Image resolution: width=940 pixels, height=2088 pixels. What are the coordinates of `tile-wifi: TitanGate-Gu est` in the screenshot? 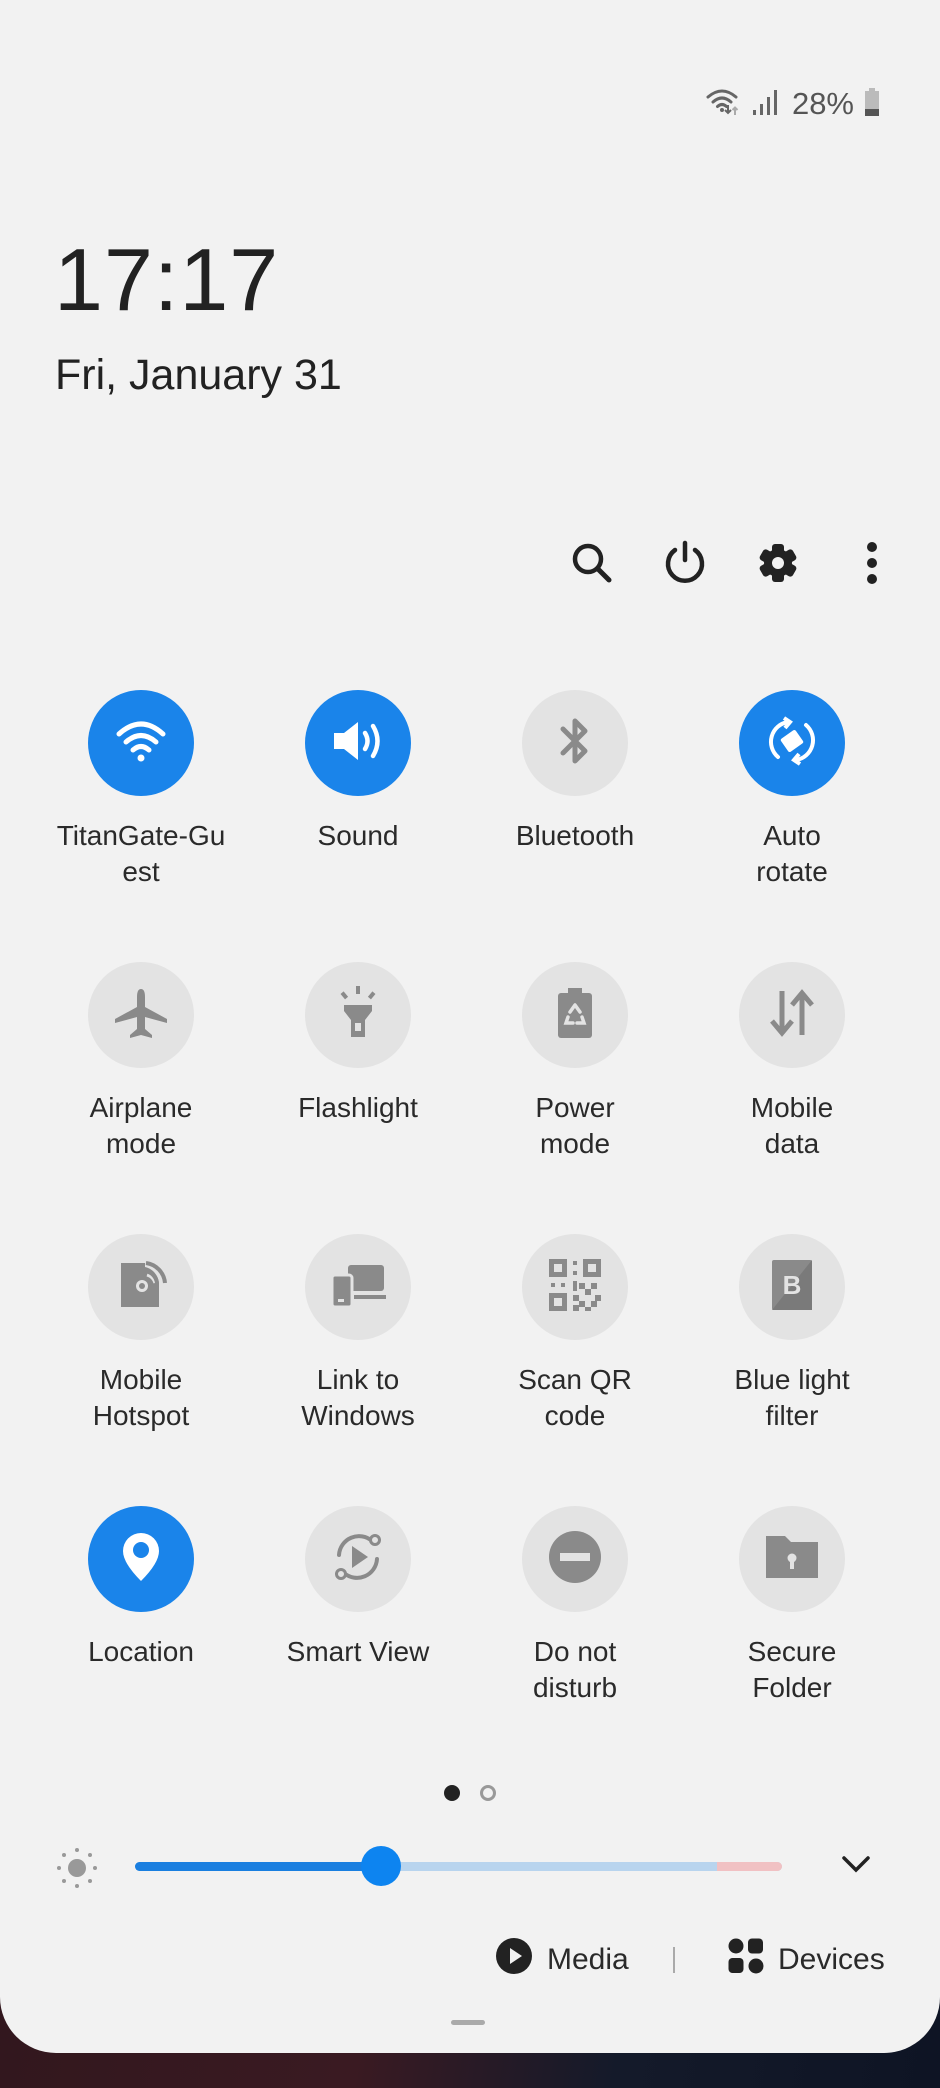 It's located at (141, 790).